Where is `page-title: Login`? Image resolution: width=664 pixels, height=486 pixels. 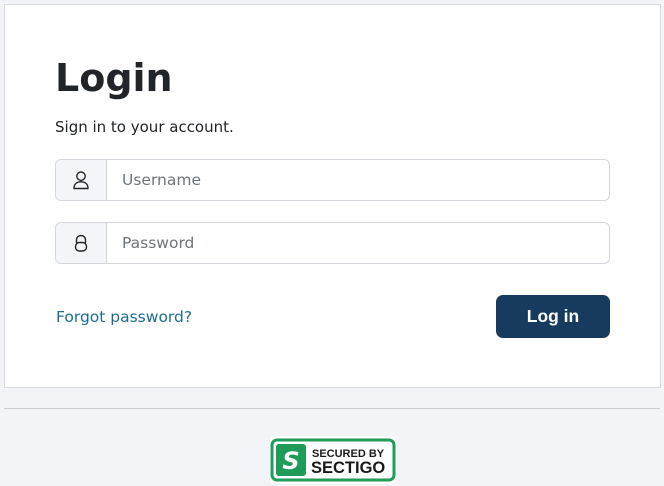
page-title: Login is located at coordinates (114, 78).